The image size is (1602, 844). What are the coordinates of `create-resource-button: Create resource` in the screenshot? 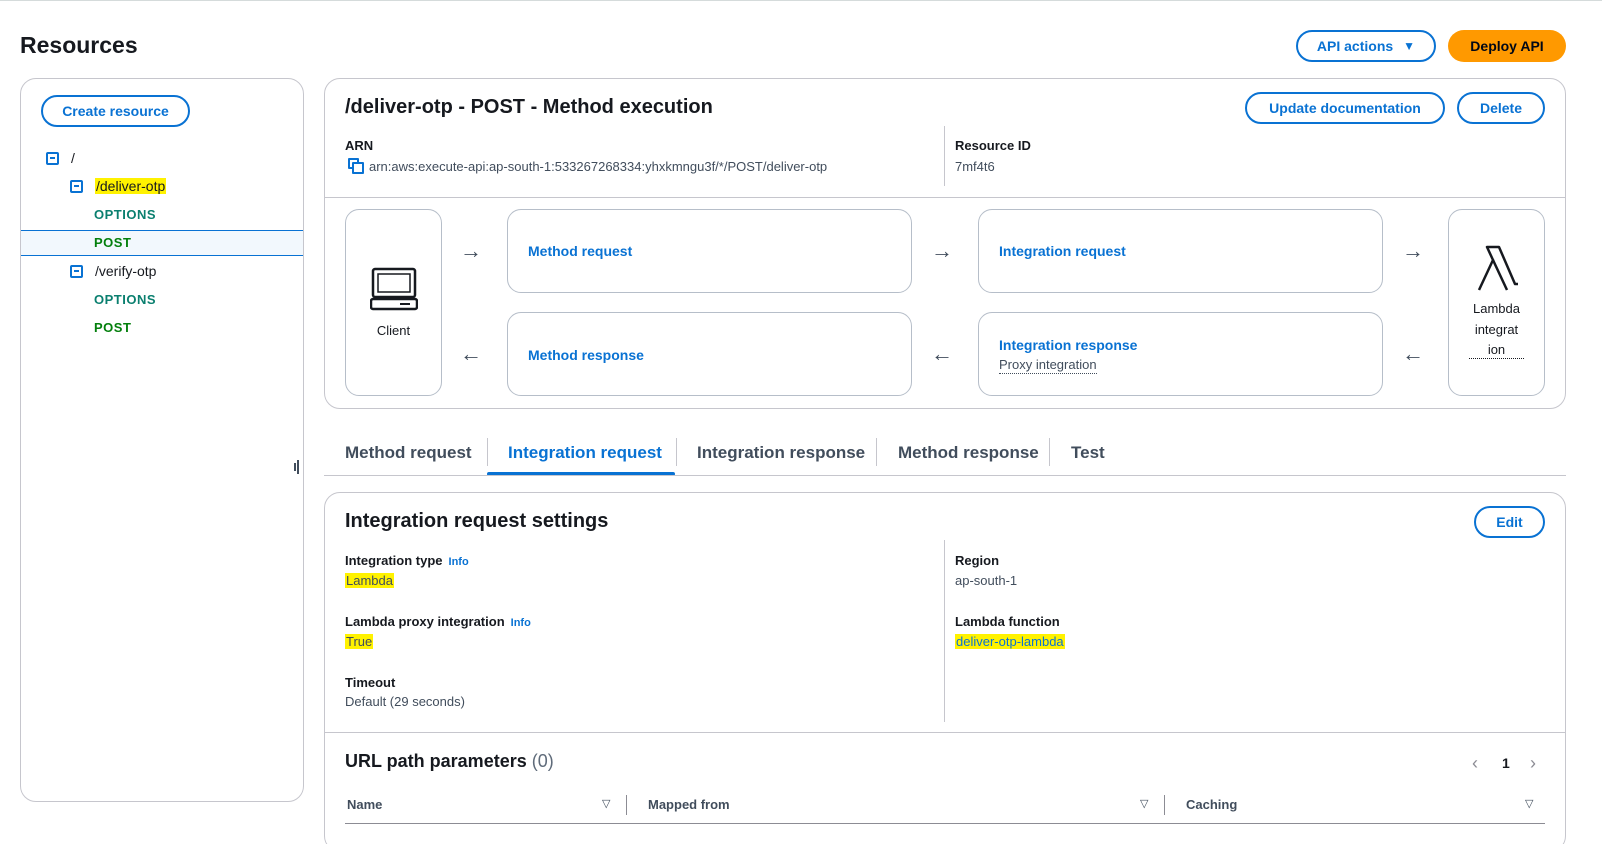 It's located at (115, 111).